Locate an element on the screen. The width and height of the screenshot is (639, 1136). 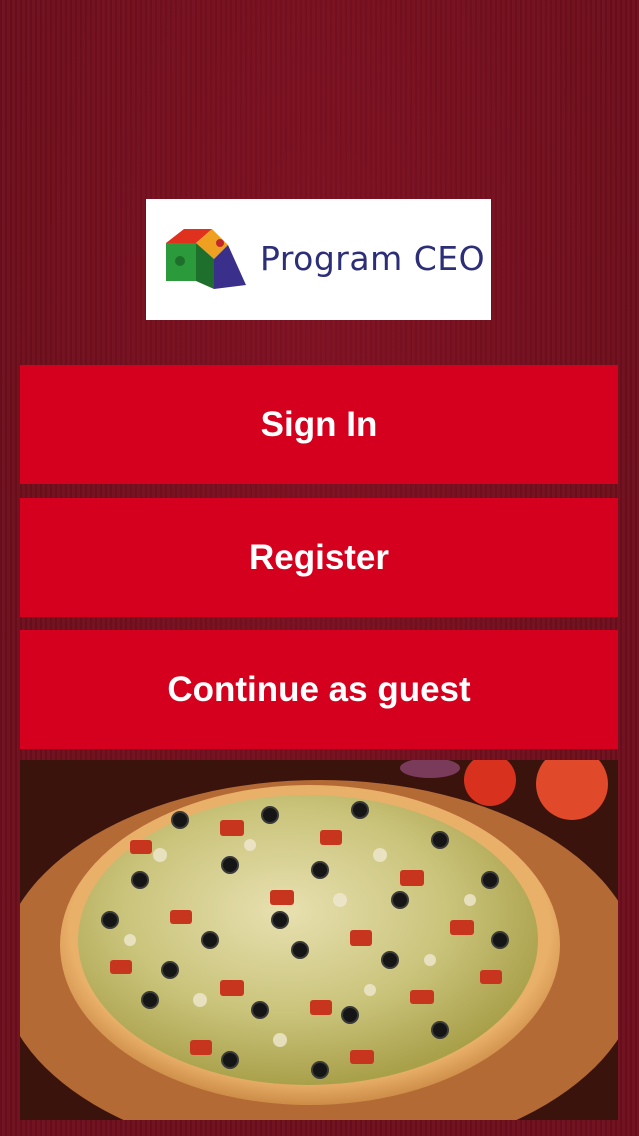
brand-logo: Program CEO is located at coordinates (318, 259).